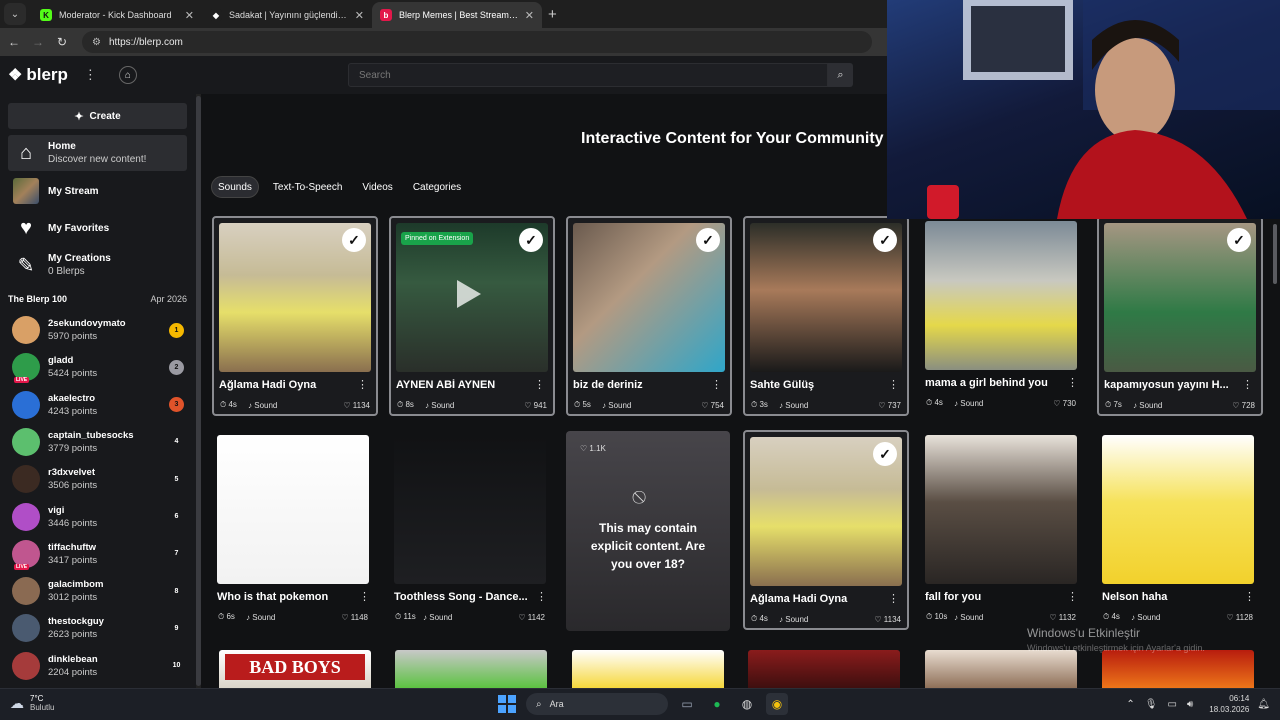 The height and width of the screenshot is (720, 1280). What do you see at coordinates (1003, 316) in the screenshot?
I see `sound-card: mama a girl behind you ⋮ ⏱ 4s ♪ Sound ♡ 730` at bounding box center [1003, 316].